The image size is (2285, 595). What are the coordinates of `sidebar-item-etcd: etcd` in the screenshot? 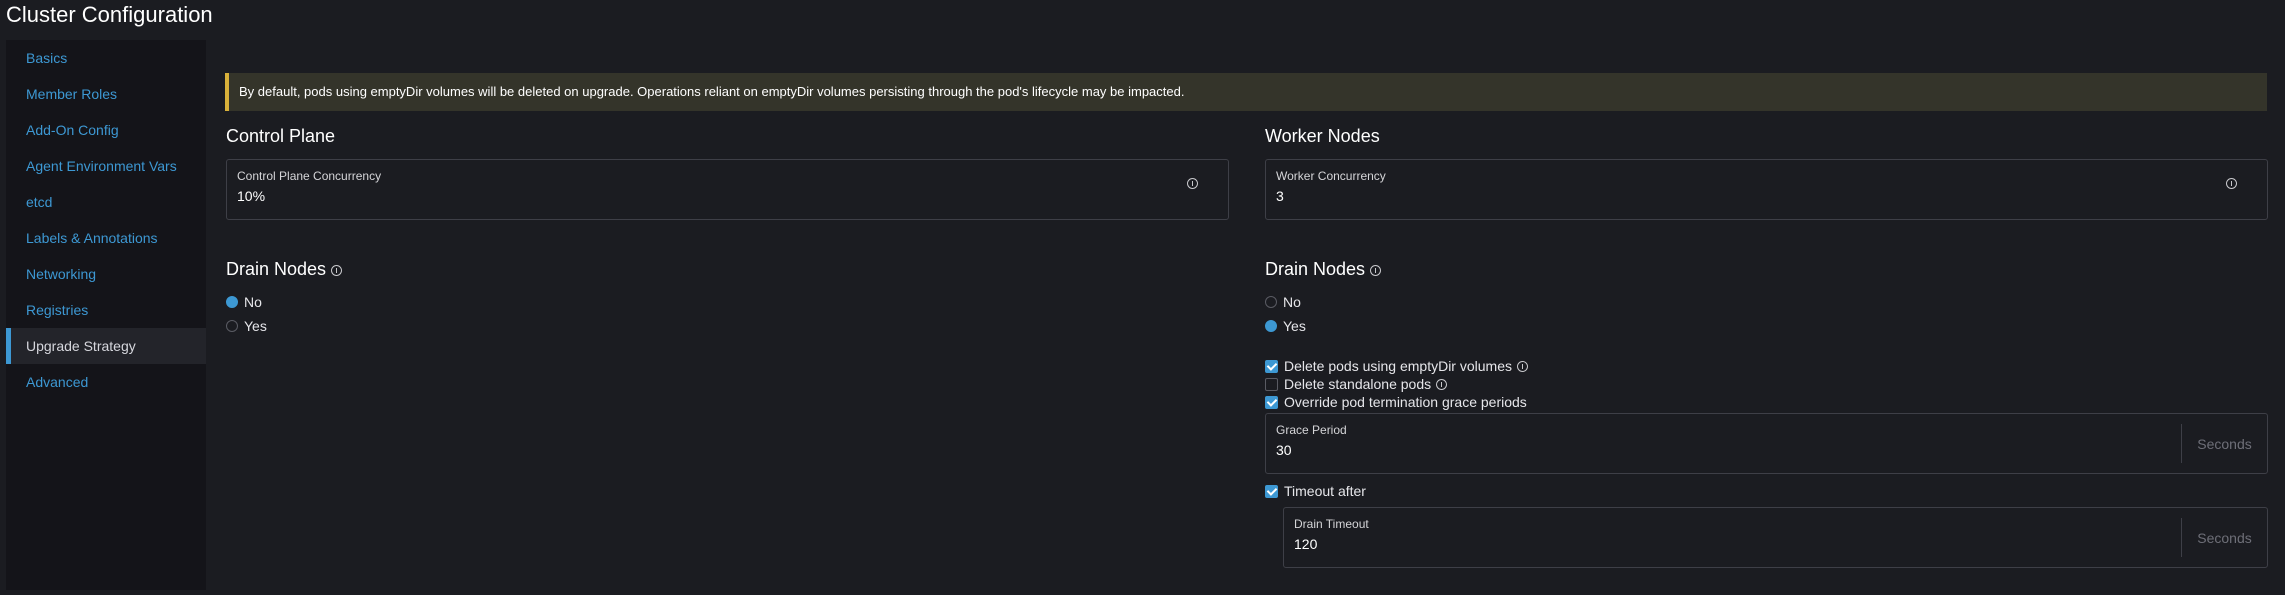 It's located at (106, 202).